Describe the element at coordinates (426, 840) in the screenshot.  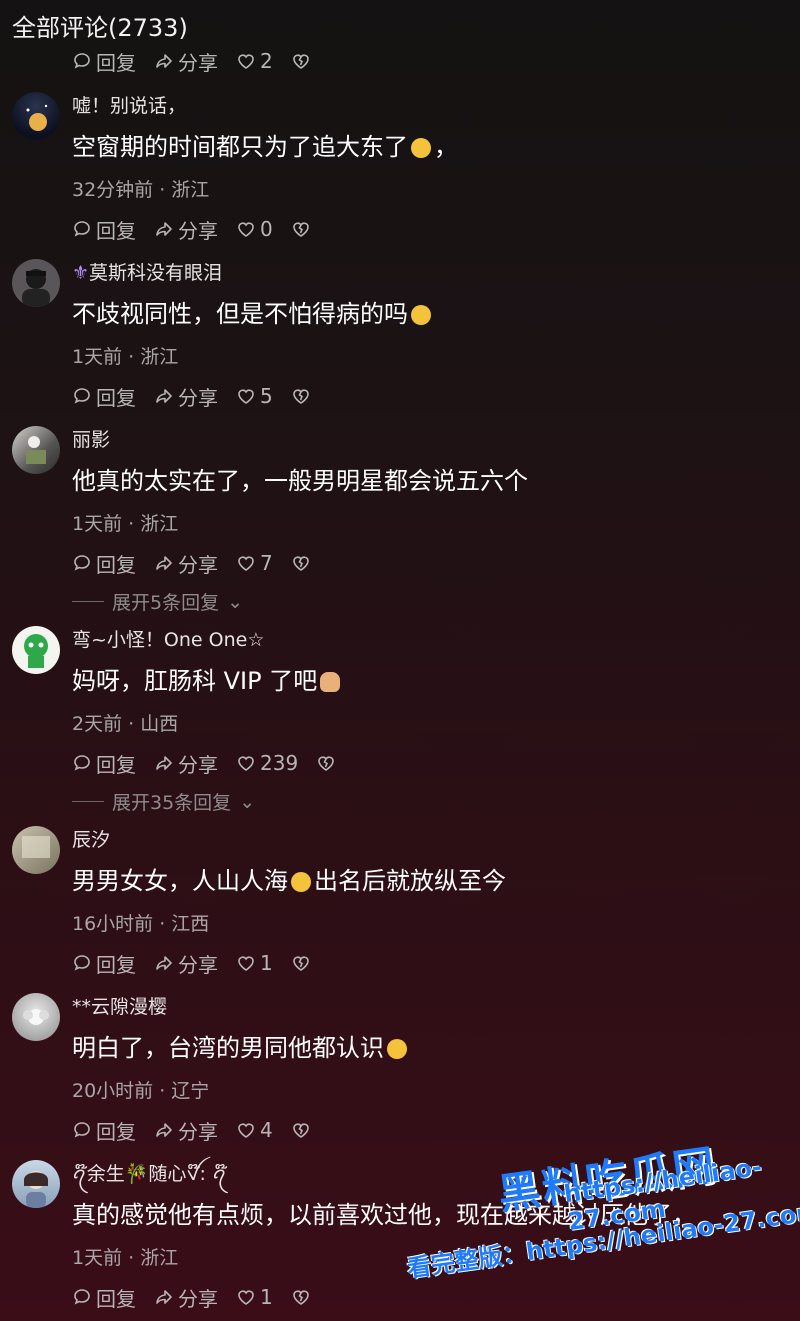
I see `username: 辰汐` at that location.